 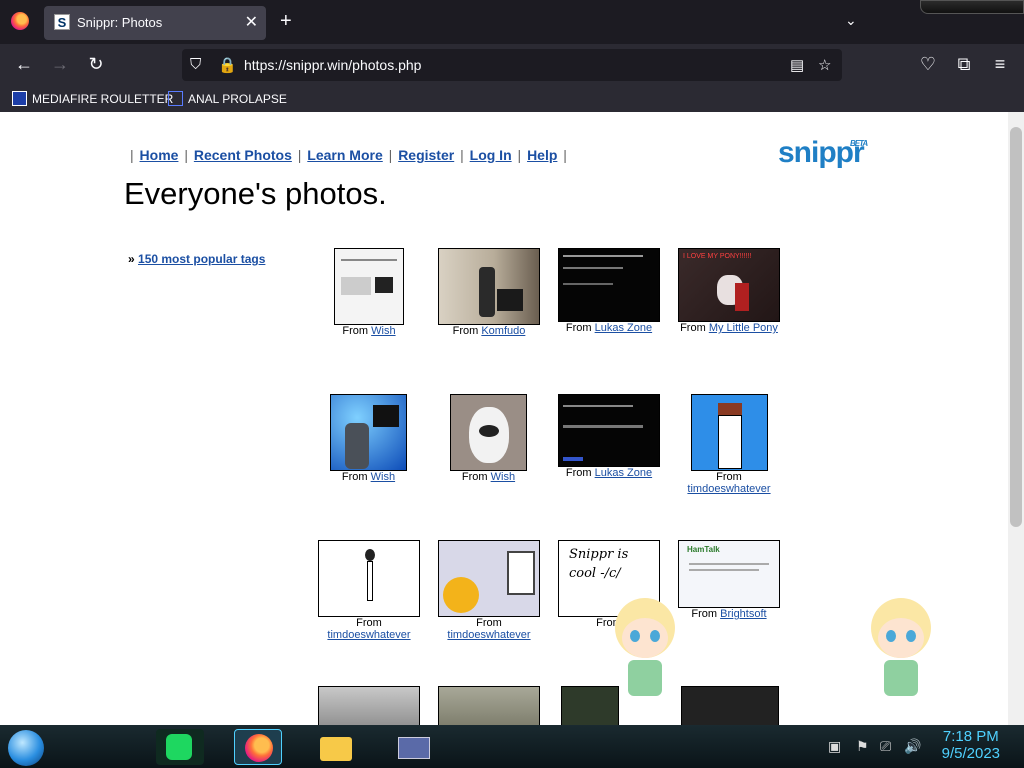 What do you see at coordinates (19, 98) in the screenshot?
I see `mediafire-icon` at bounding box center [19, 98].